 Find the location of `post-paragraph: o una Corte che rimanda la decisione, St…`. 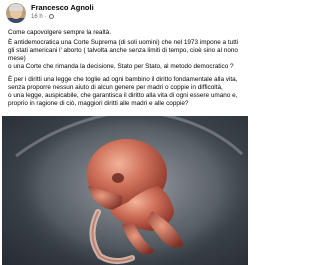

post-paragraph: o una Corte che rimanda la decisione, St… is located at coordinates (121, 66).